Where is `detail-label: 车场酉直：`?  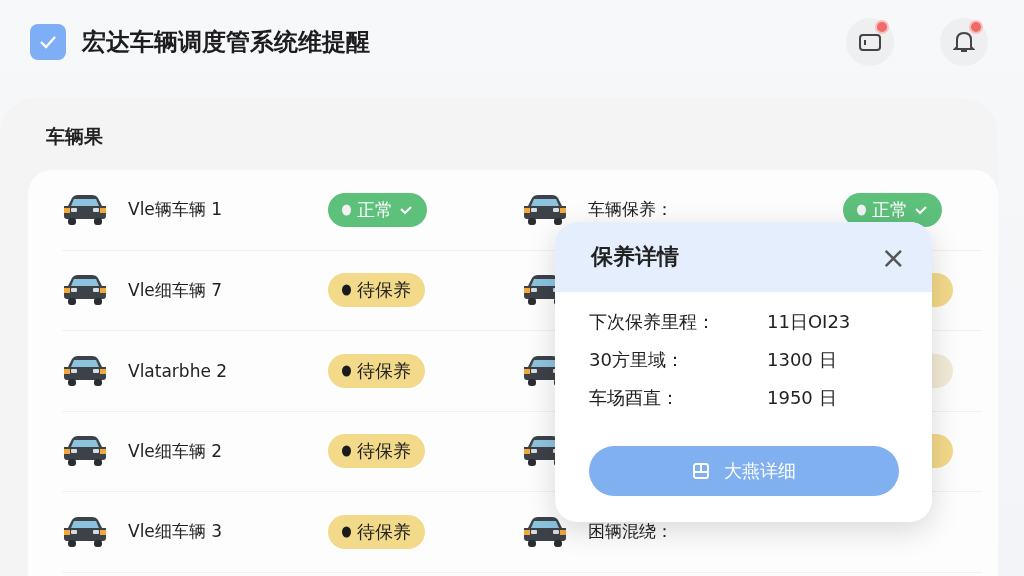
detail-label: 车场酉直： is located at coordinates (634, 398).